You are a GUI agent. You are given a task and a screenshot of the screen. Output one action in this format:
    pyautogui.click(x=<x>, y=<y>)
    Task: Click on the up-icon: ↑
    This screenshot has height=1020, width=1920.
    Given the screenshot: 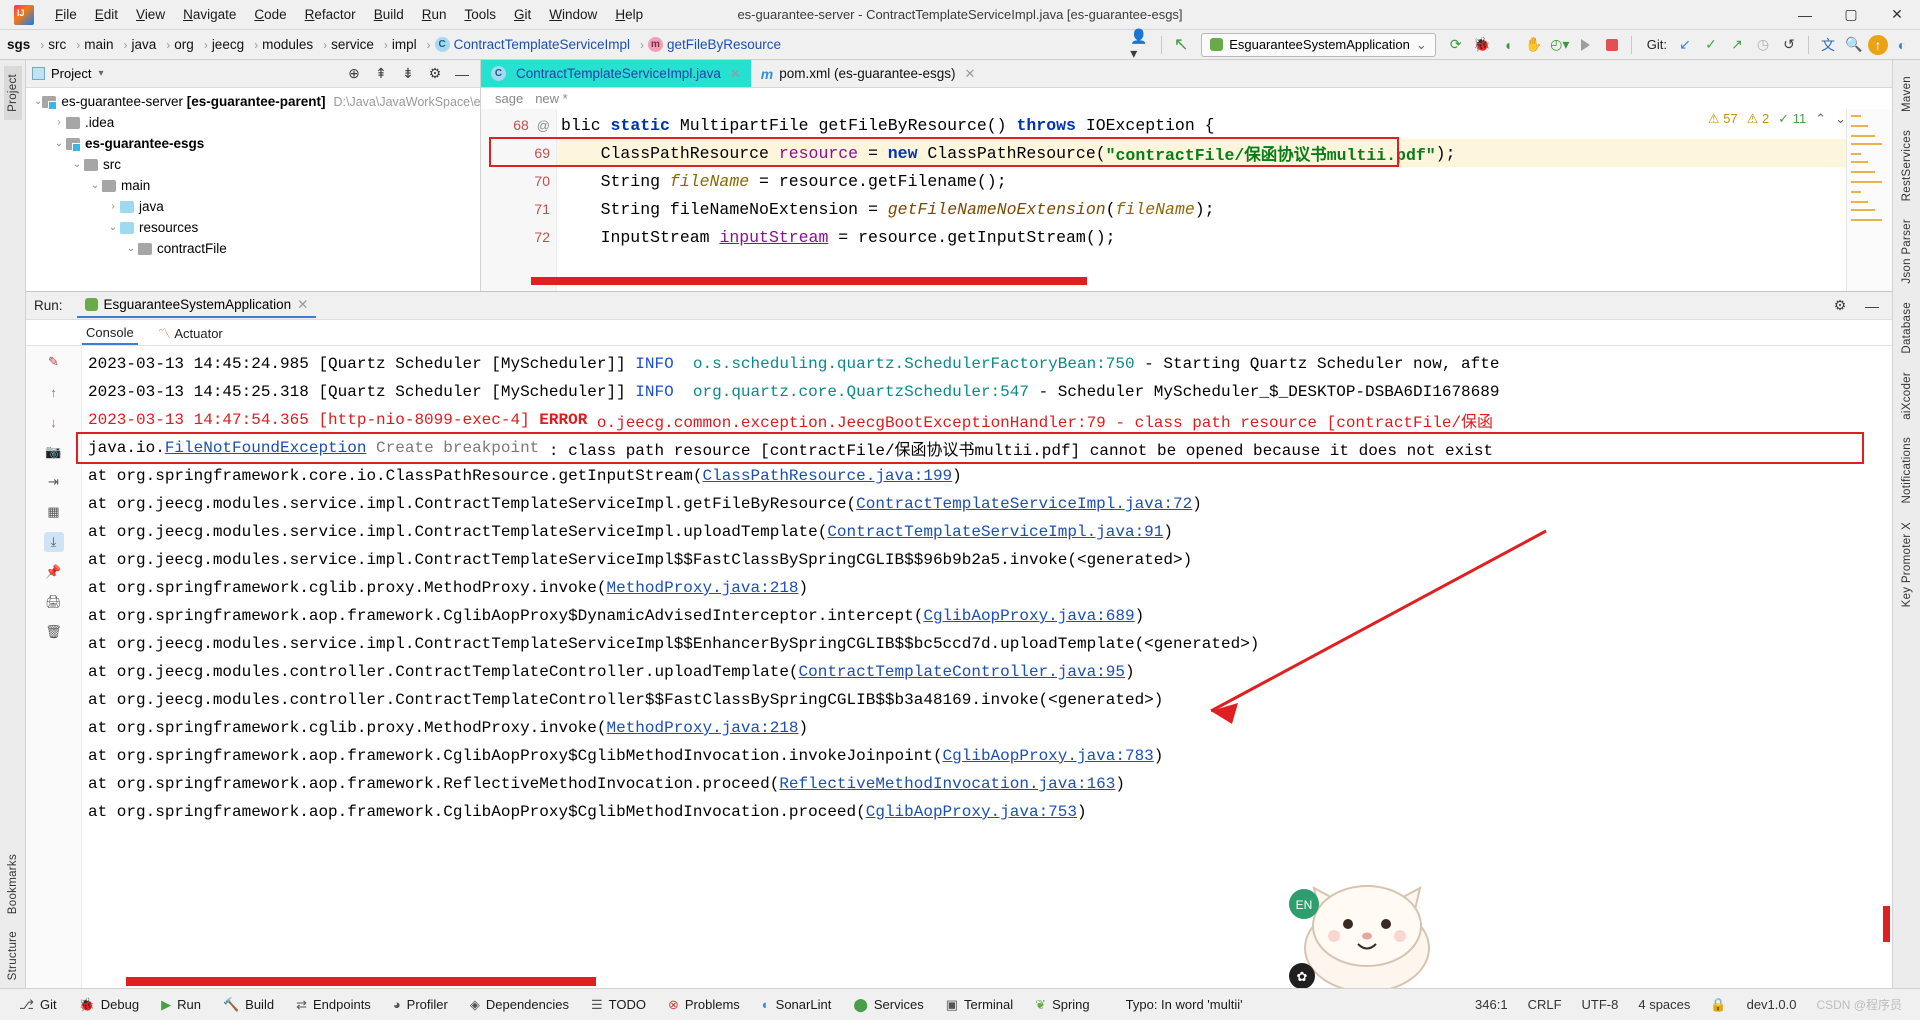 What is the action you would take?
    pyautogui.click(x=54, y=392)
    